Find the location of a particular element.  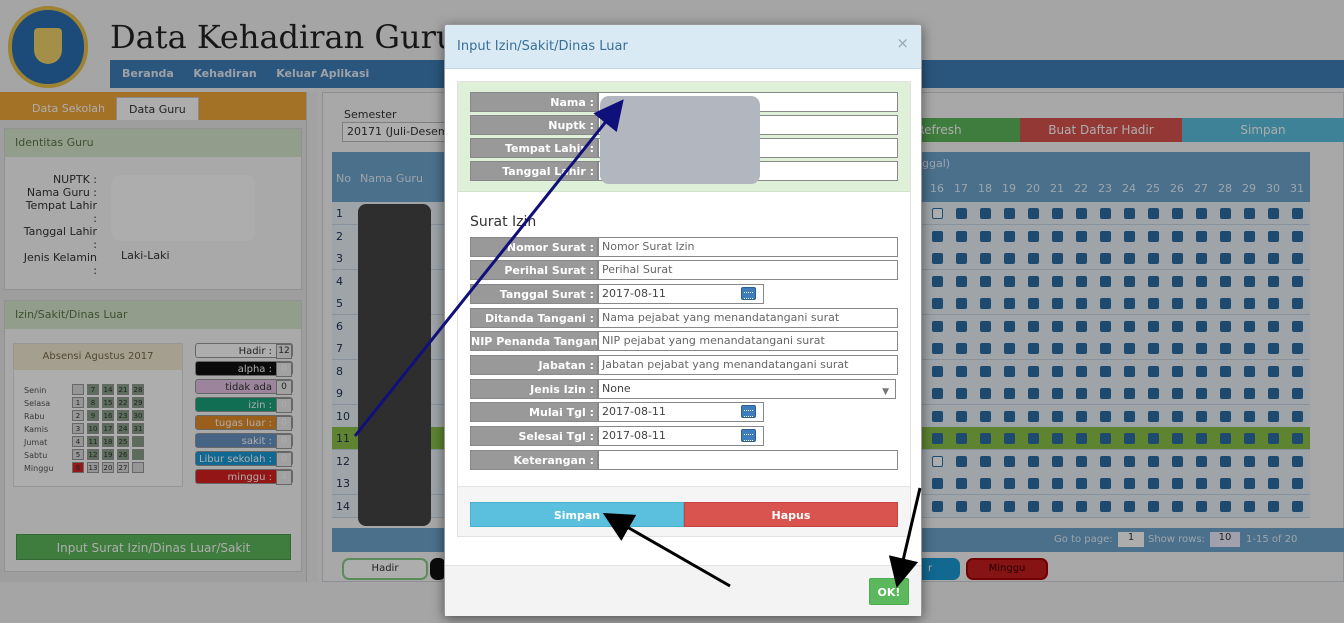

ditanda-tangani-input: Nama pejabat yang menandatangani surat is located at coordinates (748, 318).